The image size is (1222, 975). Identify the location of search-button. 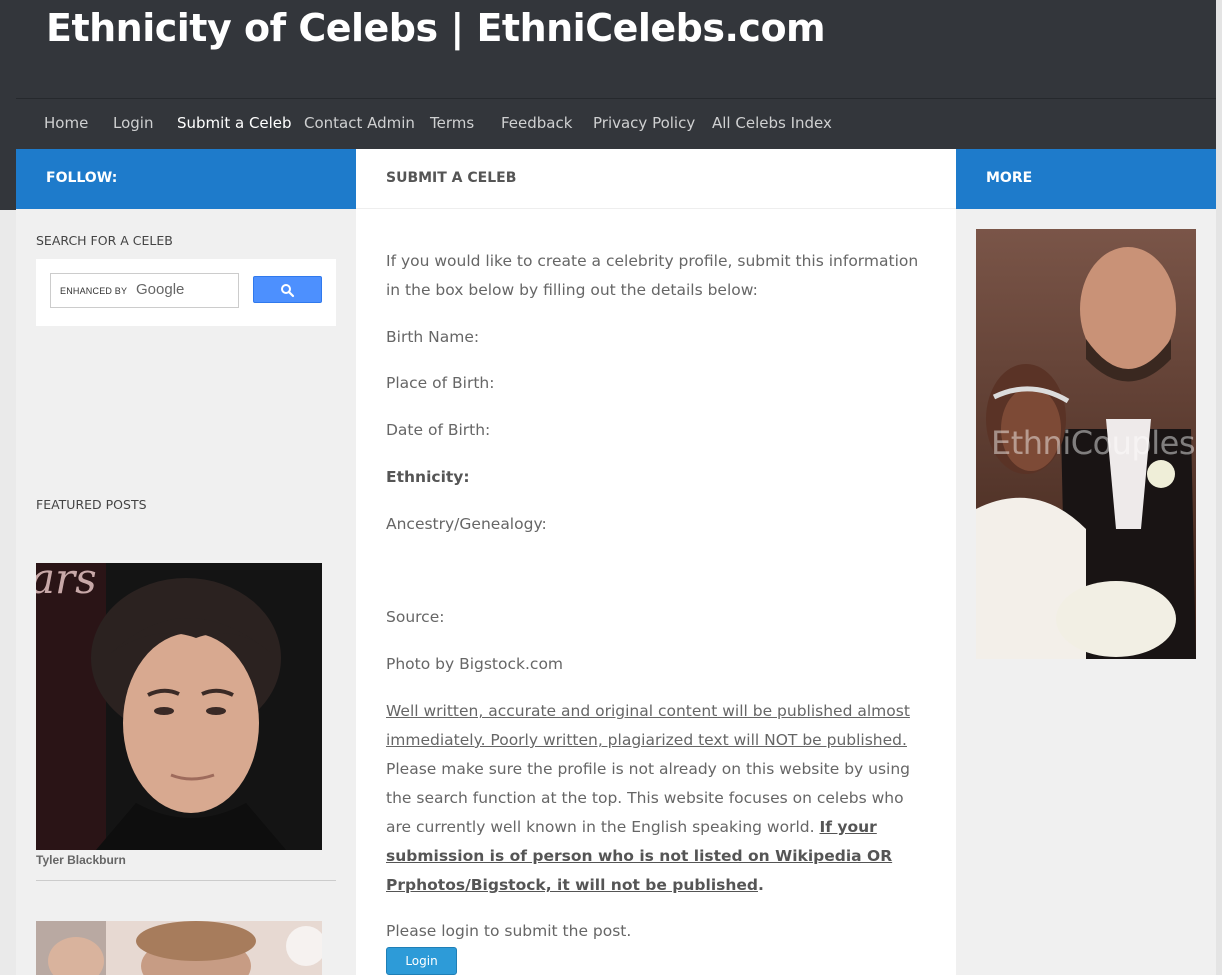
(287, 289).